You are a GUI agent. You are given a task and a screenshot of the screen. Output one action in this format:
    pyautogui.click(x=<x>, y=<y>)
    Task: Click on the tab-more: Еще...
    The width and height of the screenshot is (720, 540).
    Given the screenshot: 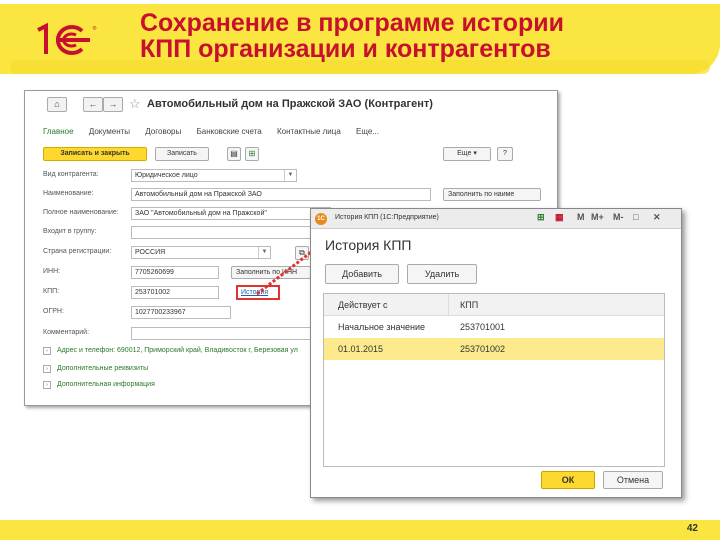 What is the action you would take?
    pyautogui.click(x=367, y=131)
    